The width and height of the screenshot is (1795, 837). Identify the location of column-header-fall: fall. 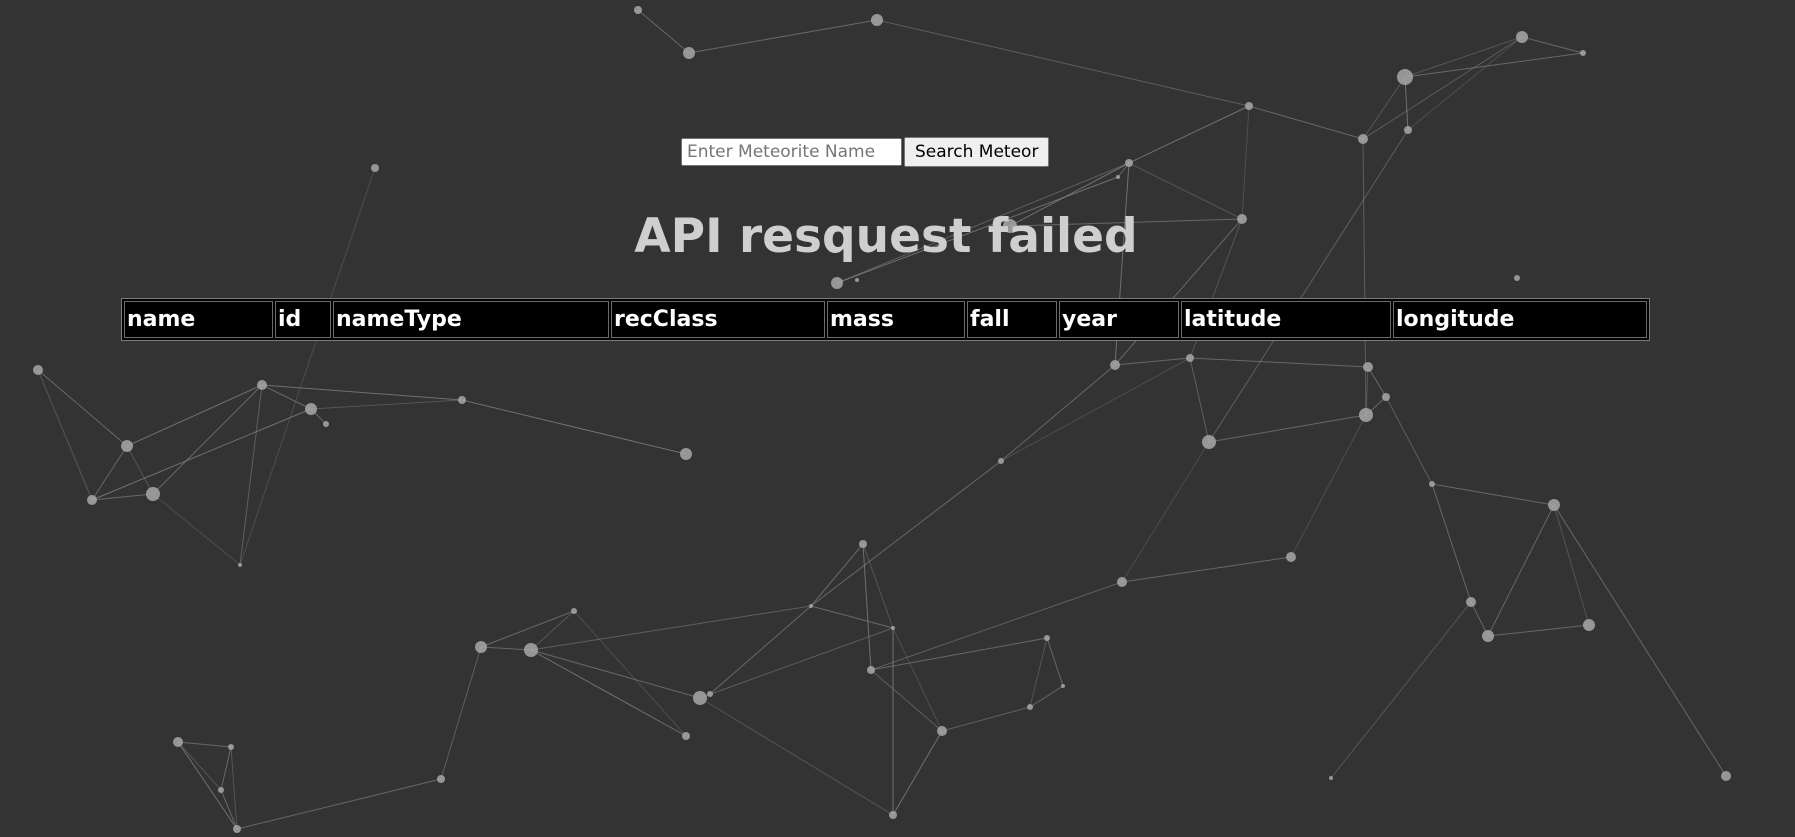
(1012, 319).